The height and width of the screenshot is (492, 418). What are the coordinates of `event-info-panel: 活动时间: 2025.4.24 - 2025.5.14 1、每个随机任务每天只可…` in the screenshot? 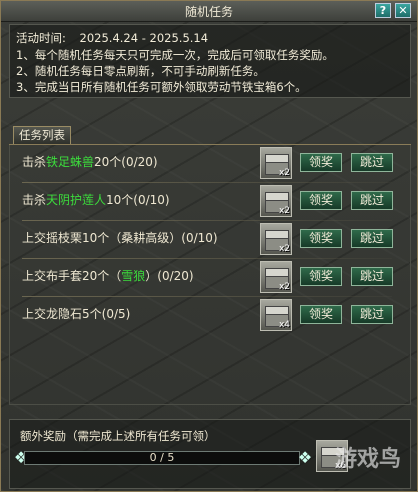 It's located at (210, 61).